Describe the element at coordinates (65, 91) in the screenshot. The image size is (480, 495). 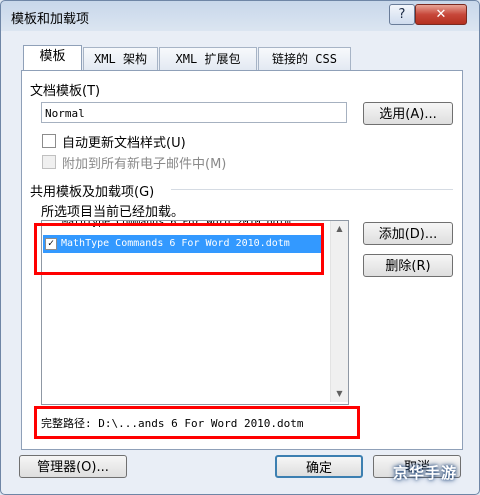
I see `document-template-label: 文档模板(T)` at that location.